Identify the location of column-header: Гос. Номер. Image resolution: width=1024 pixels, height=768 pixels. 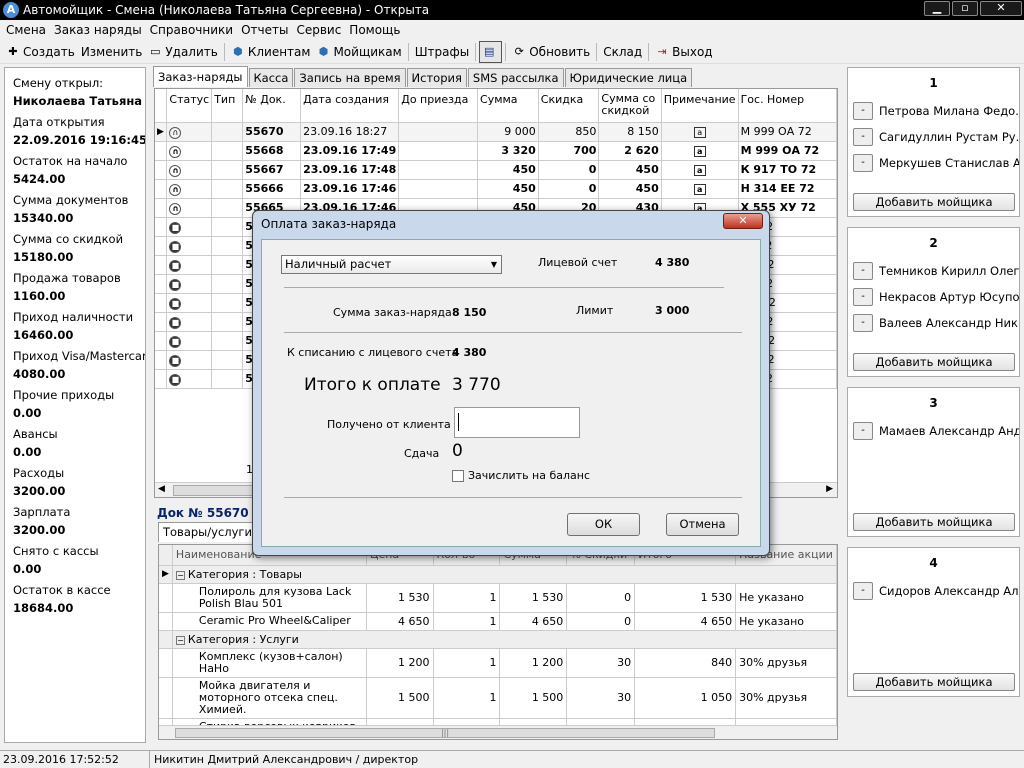
(787, 106).